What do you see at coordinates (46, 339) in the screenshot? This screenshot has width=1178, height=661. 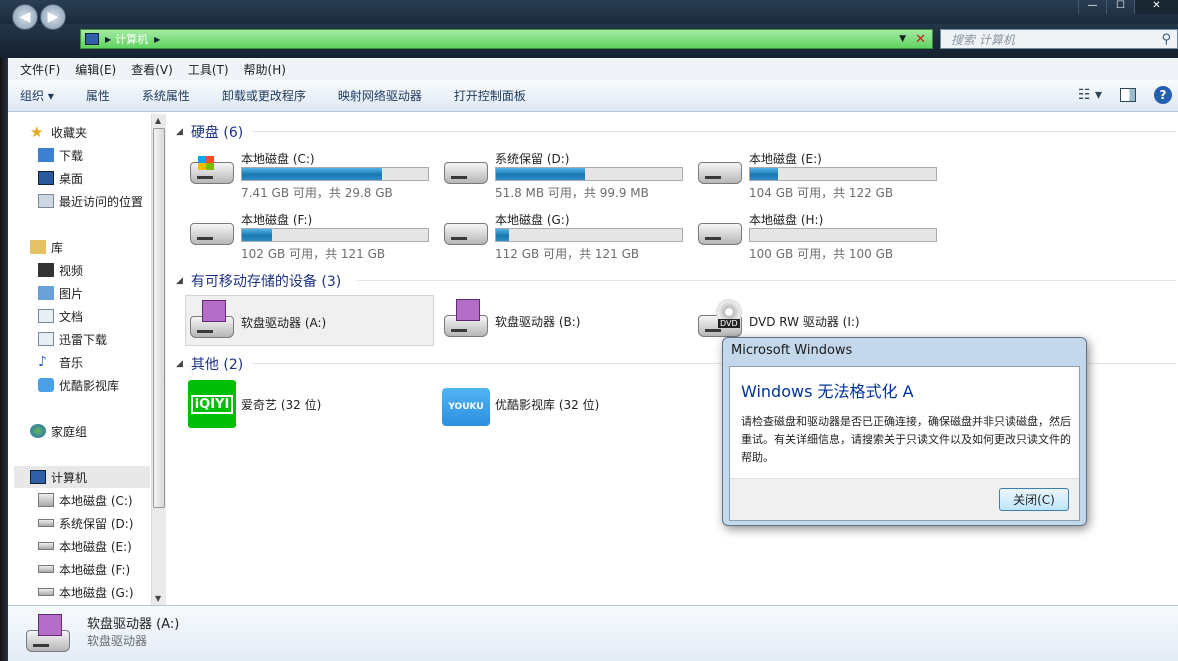 I see `thunder-download-icon` at bounding box center [46, 339].